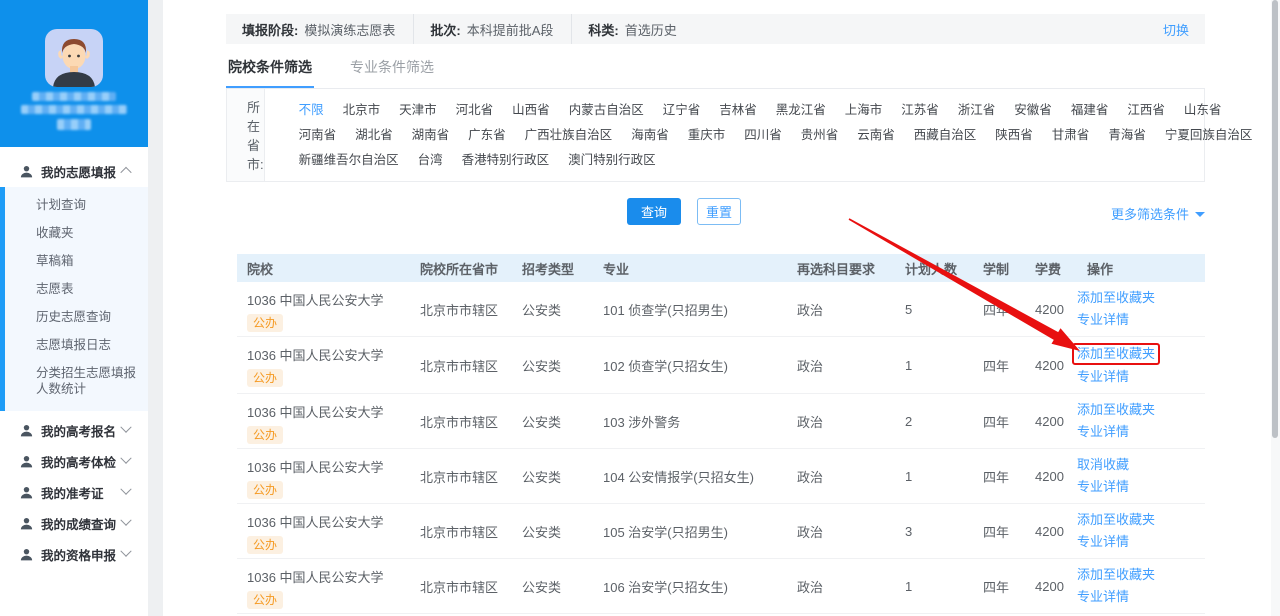 The height and width of the screenshot is (616, 1280). I want to click on province-option: 内蒙古自治区, so click(606, 110).